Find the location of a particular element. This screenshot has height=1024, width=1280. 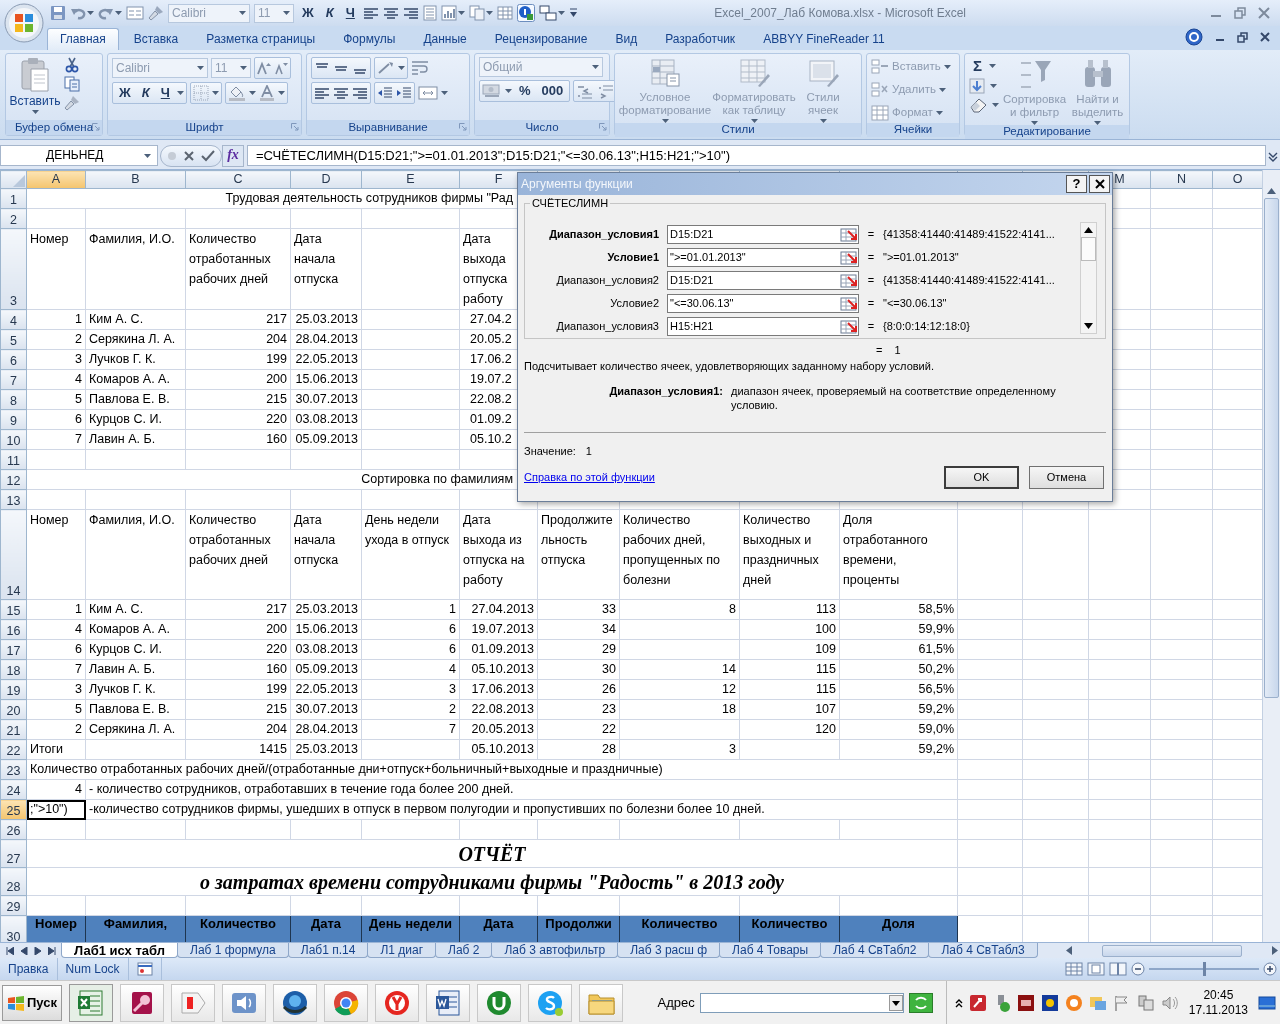

normal-view-icon is located at coordinates (1074, 969).